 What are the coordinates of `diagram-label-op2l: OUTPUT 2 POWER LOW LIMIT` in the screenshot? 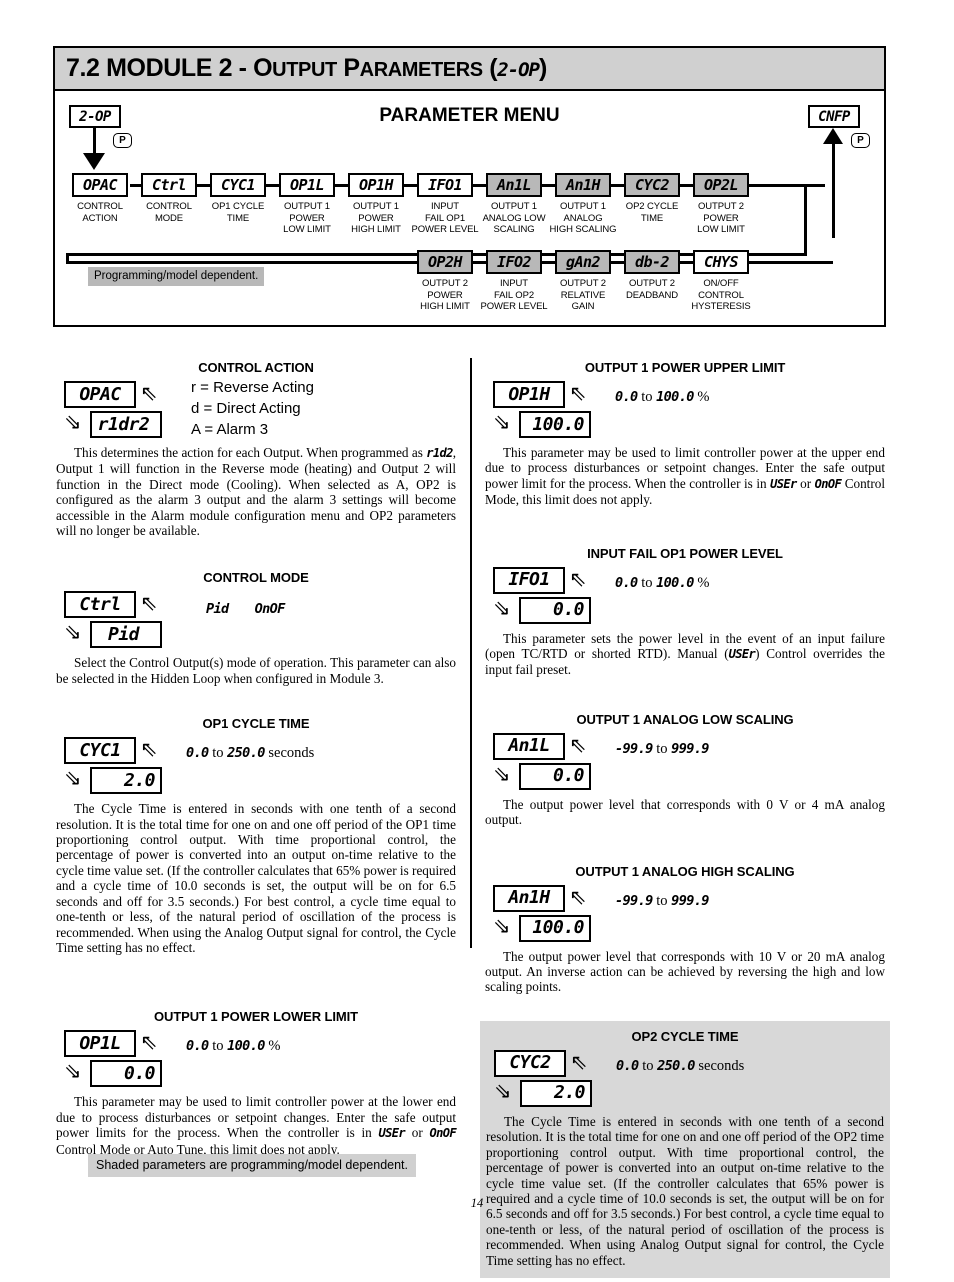 It's located at (721, 218).